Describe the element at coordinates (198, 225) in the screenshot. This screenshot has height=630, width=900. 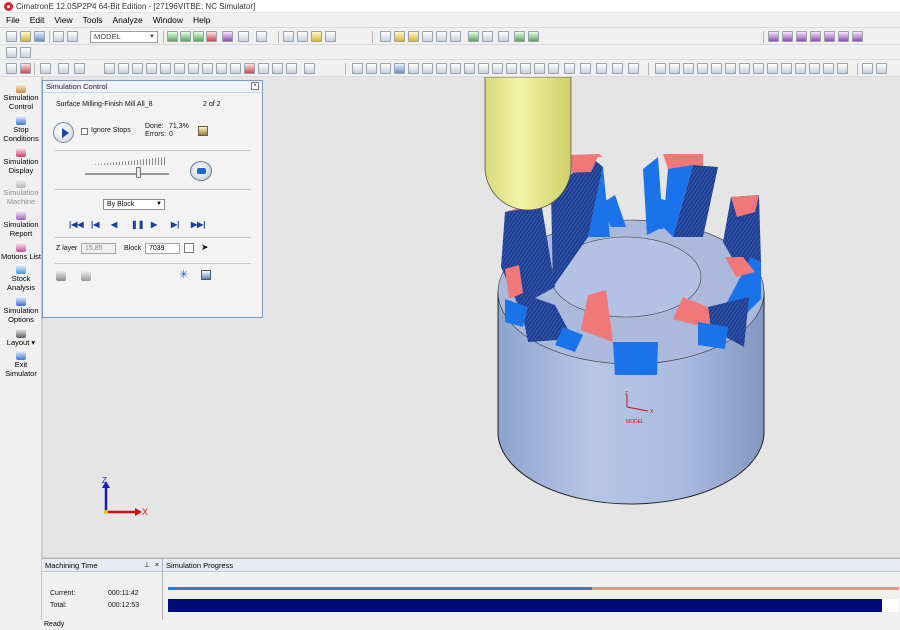
I see `last-step-icon: ▶▶|` at that location.